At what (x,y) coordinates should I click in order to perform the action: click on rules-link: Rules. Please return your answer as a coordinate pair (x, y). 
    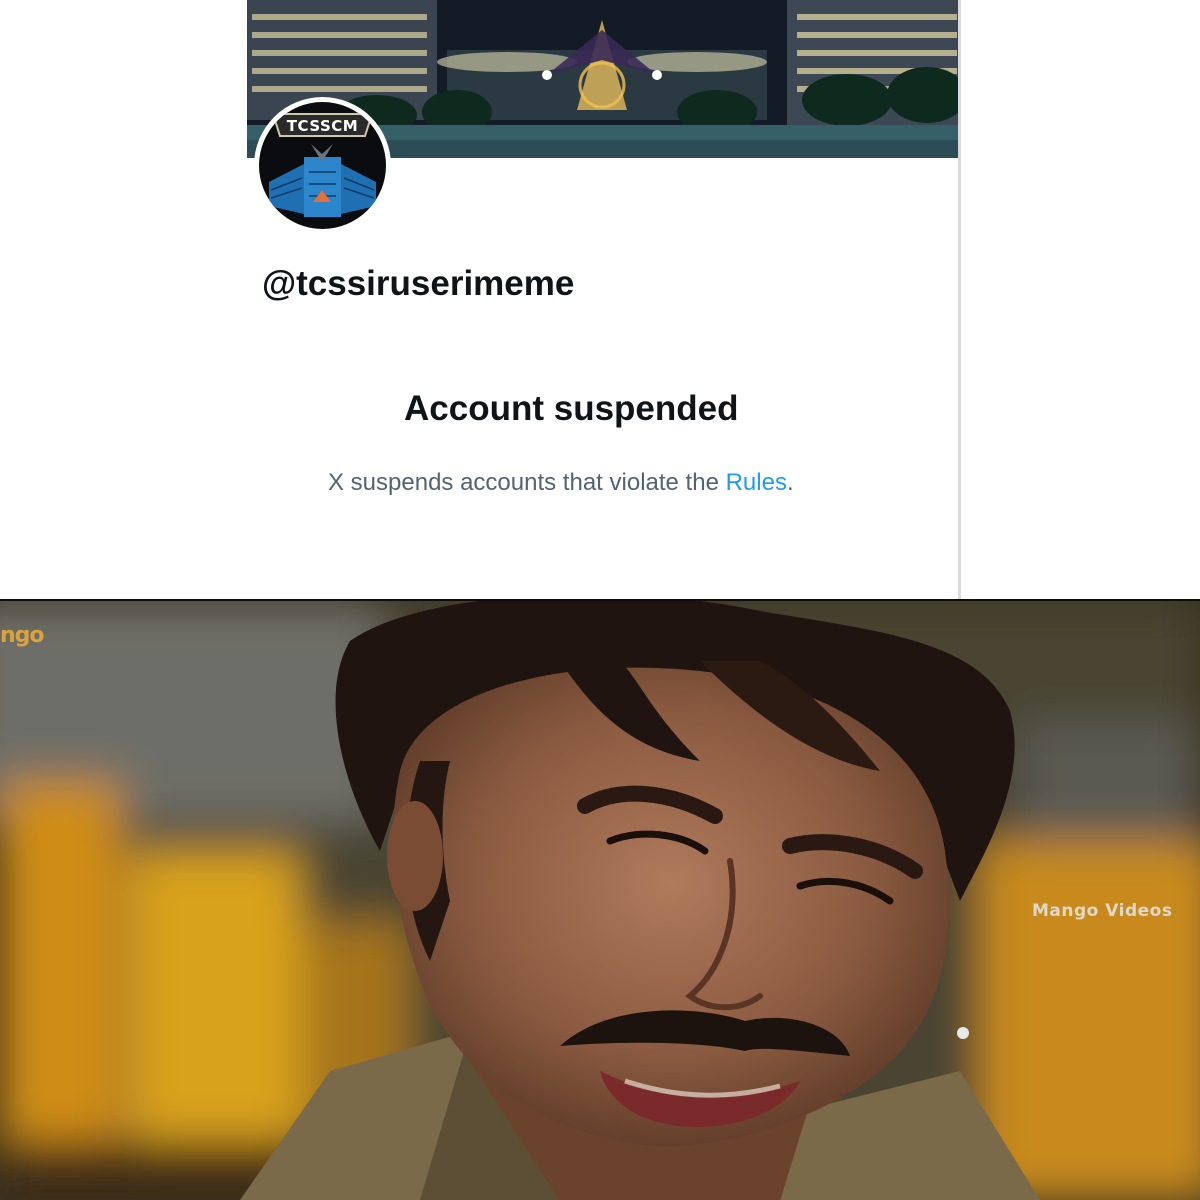
    Looking at the image, I should click on (756, 482).